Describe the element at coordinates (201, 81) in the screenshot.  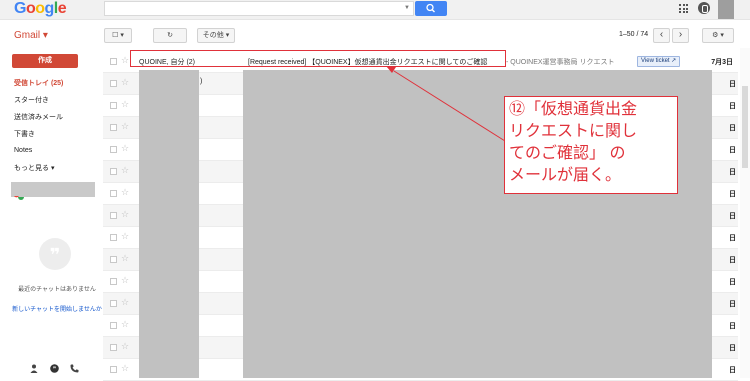
I see `row-sender-fragment: )` at that location.